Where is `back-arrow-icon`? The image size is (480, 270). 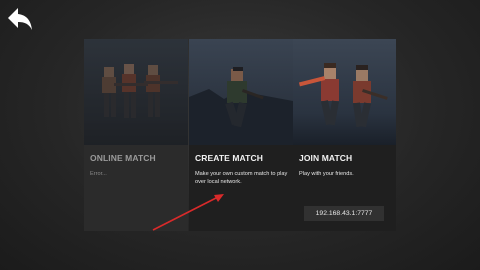 back-arrow-icon is located at coordinates (20, 19).